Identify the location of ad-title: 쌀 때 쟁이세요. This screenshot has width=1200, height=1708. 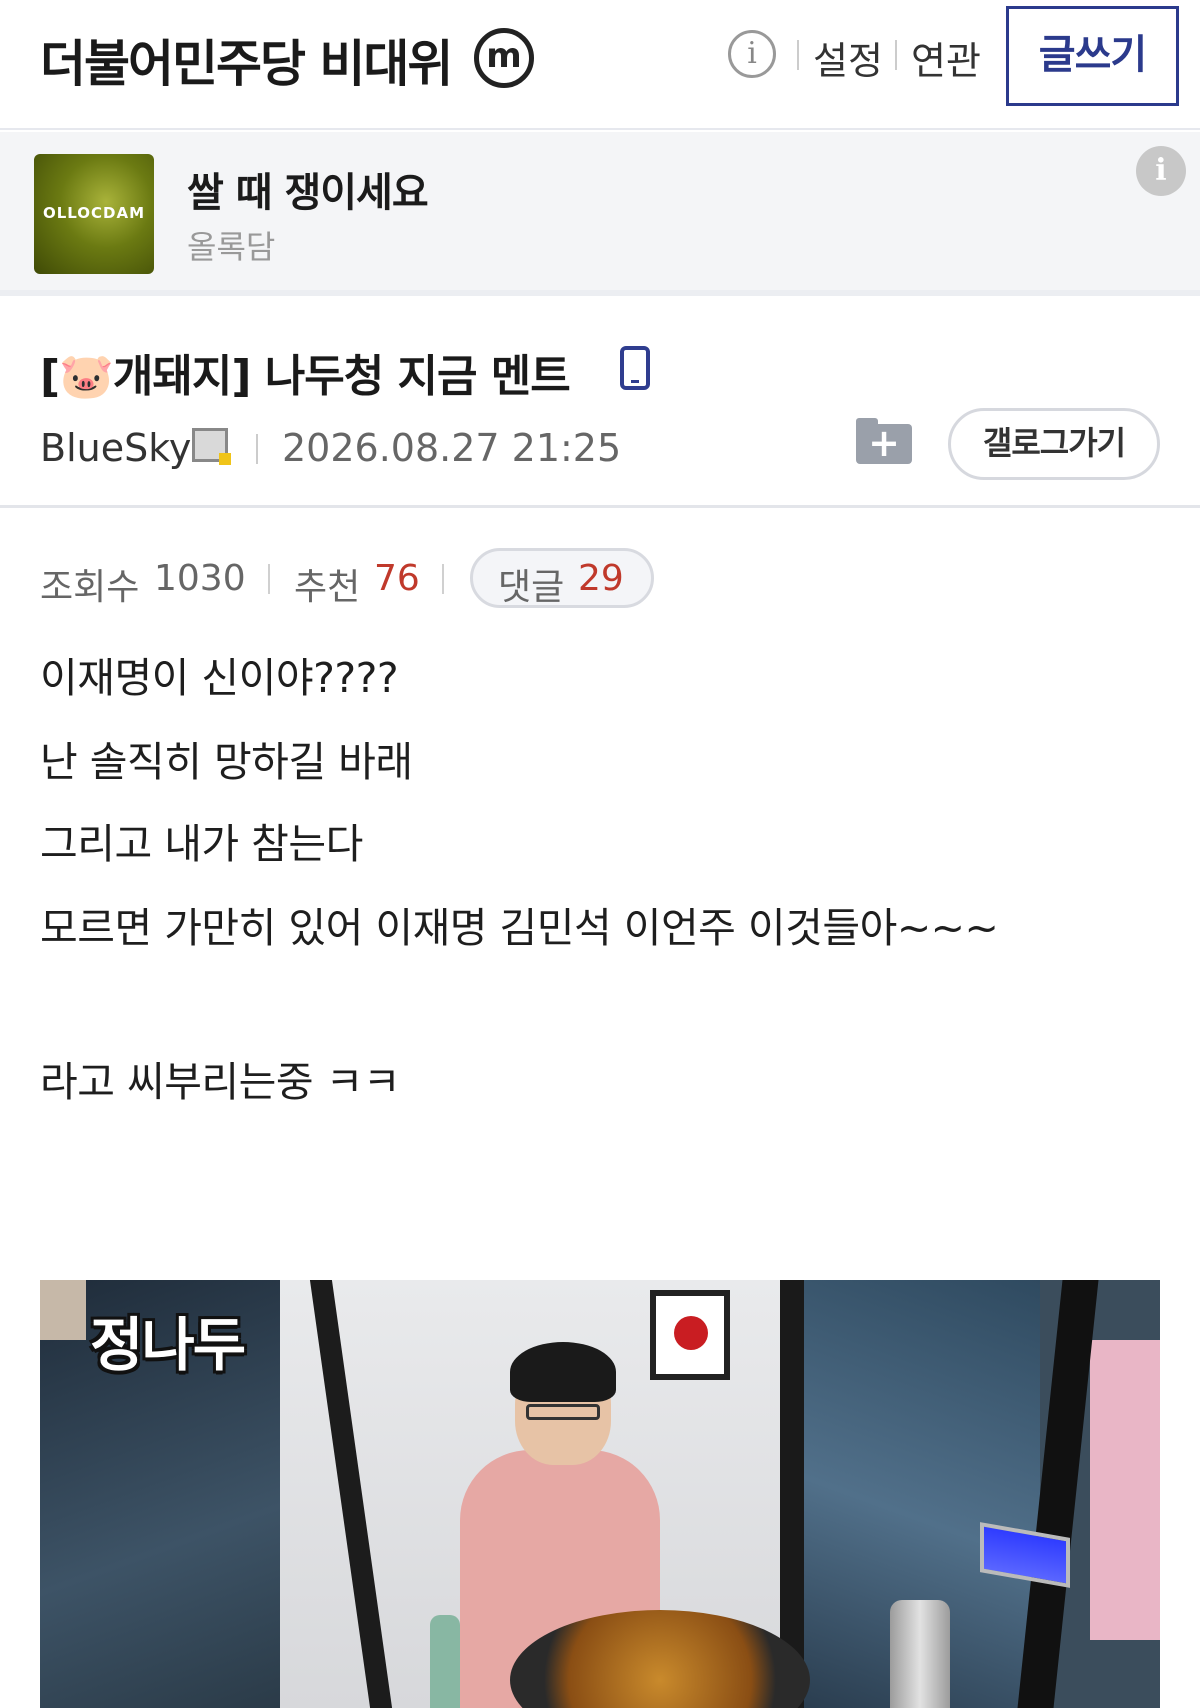
(308, 189).